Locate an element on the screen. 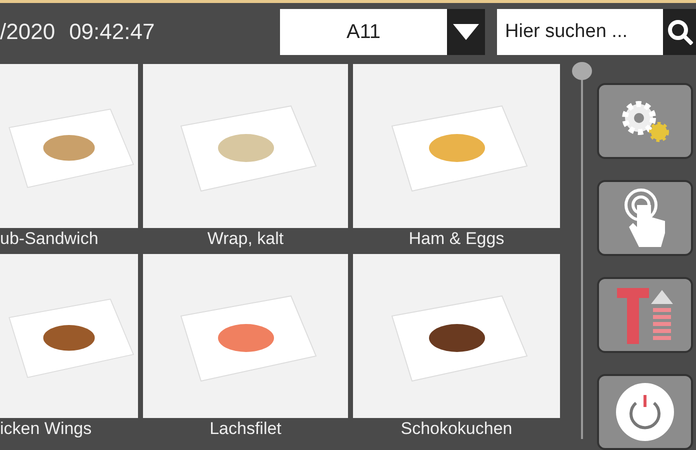 The height and width of the screenshot is (450, 696). dish-name: ub-Sandwich is located at coordinates (50, 239).